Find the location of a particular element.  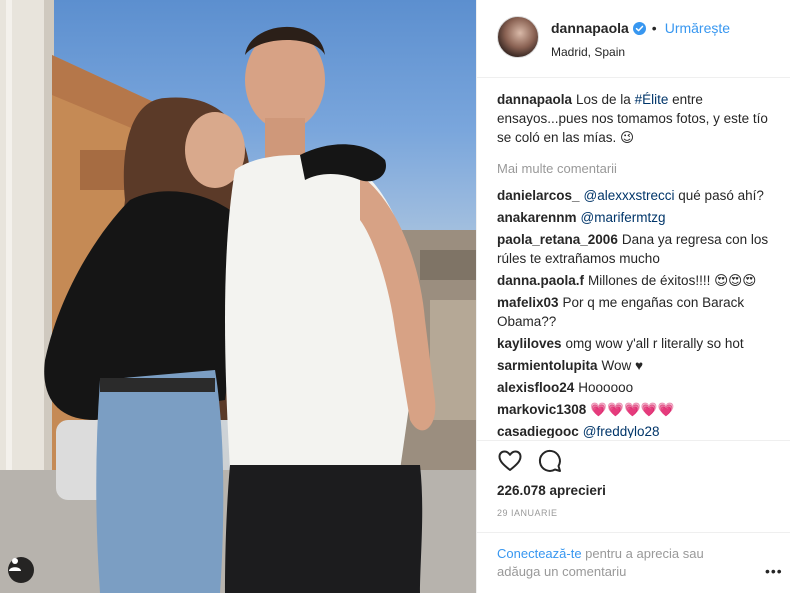

comment-item: danna.paola.f Millones de éxitos!!!! 😍😍😍 is located at coordinates (638, 280).